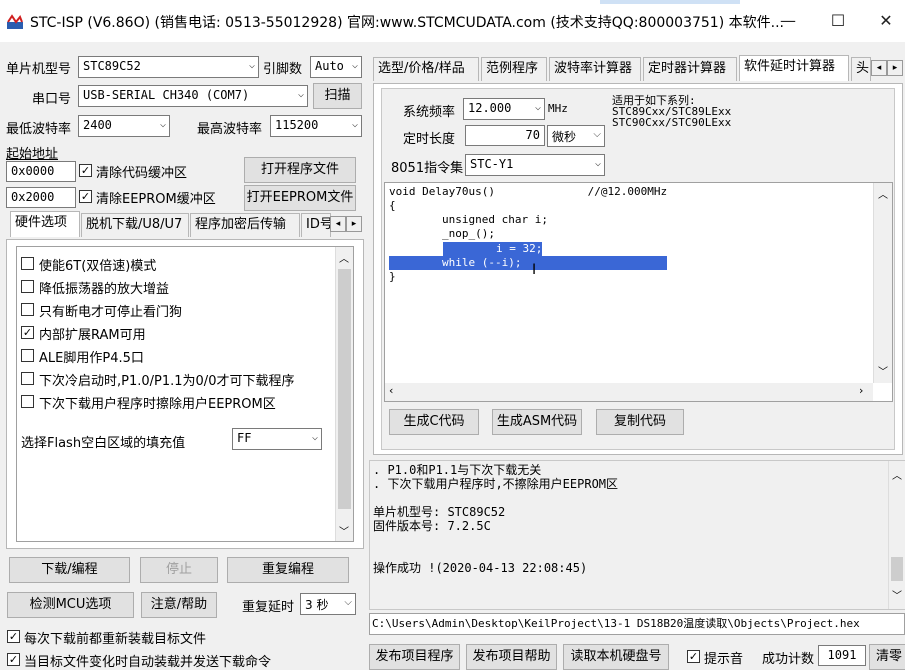 The image size is (905, 670). I want to click on tab-software-delay: 软件延时计算器, so click(794, 68).